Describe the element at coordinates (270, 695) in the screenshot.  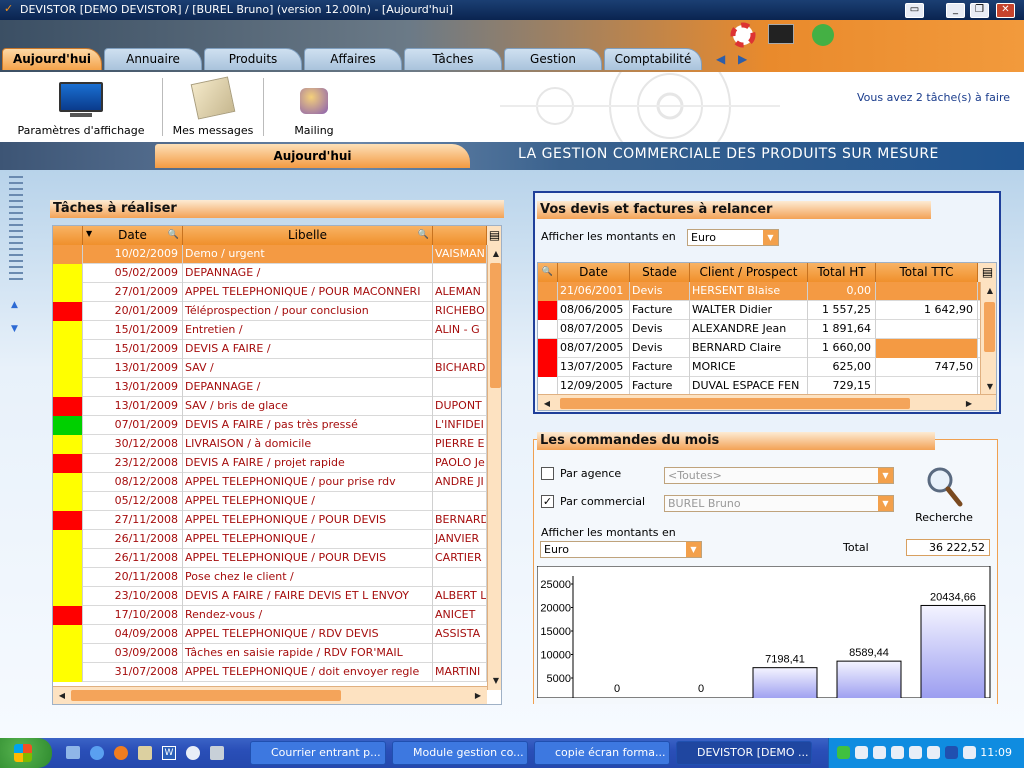
I see `tasks-horizontal-scrollbar: ◀ ▶` at that location.